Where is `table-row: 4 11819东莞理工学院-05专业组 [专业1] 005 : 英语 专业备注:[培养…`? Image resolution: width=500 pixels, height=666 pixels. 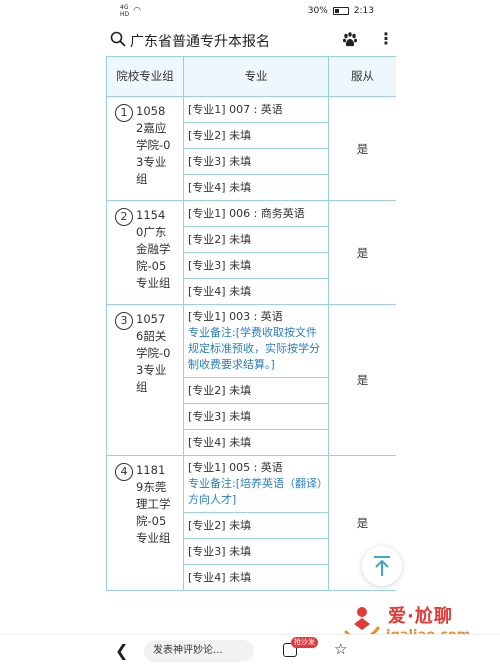 table-row: 4 11819东莞理工学院-05专业组 [专业1] 005 : 英语 专业备注:[培养… is located at coordinates (251, 523).